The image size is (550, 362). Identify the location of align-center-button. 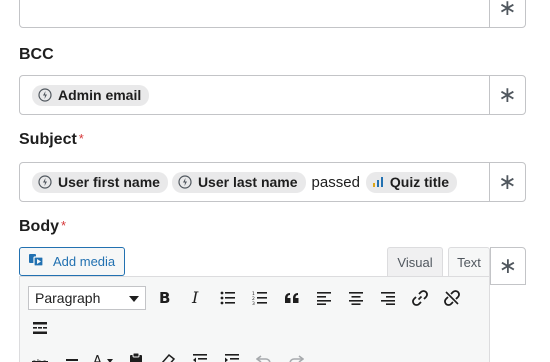
(356, 298).